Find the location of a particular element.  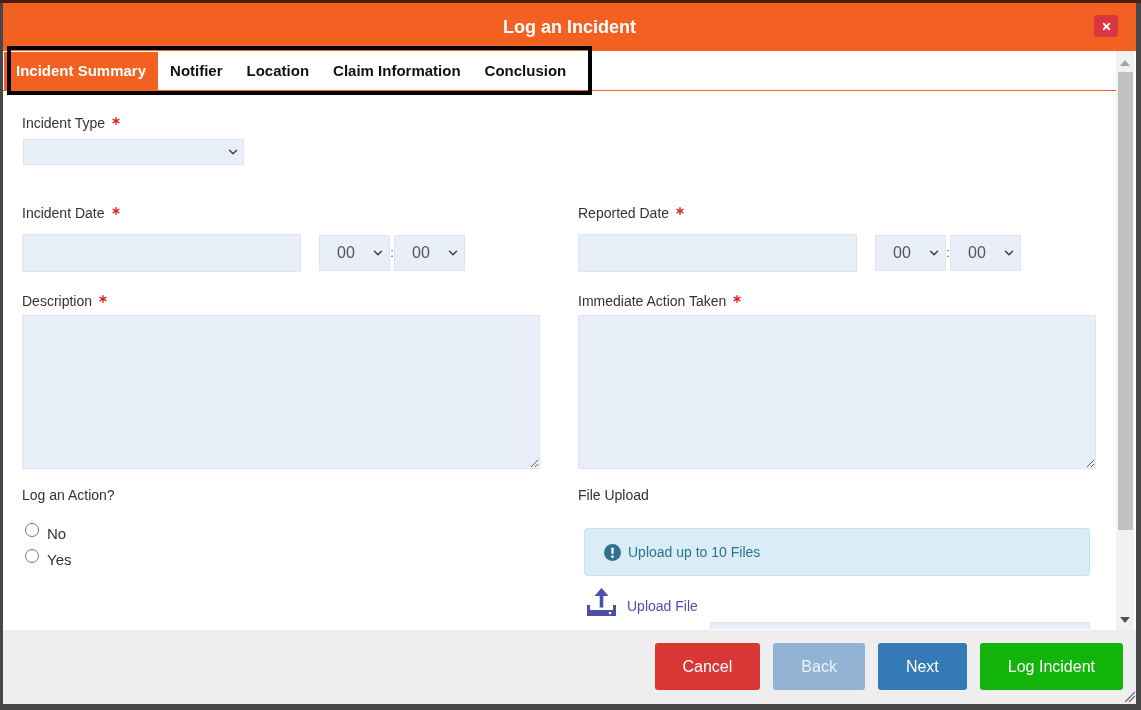

scroll-up-arrow-icon is located at coordinates (1125, 63).